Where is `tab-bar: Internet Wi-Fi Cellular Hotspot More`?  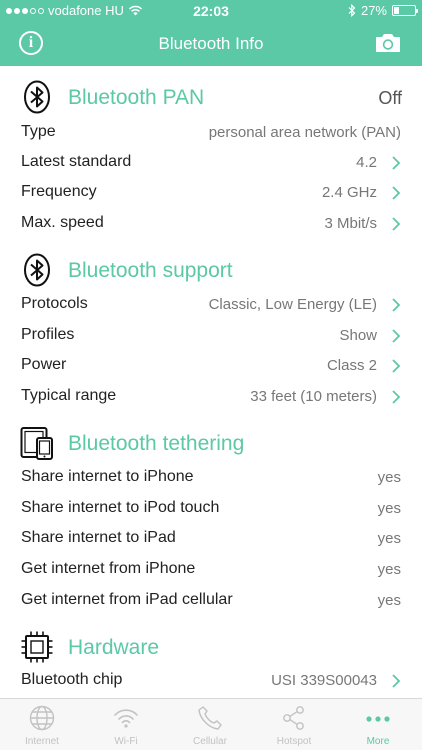 tab-bar: Internet Wi-Fi Cellular Hotspot More is located at coordinates (211, 724).